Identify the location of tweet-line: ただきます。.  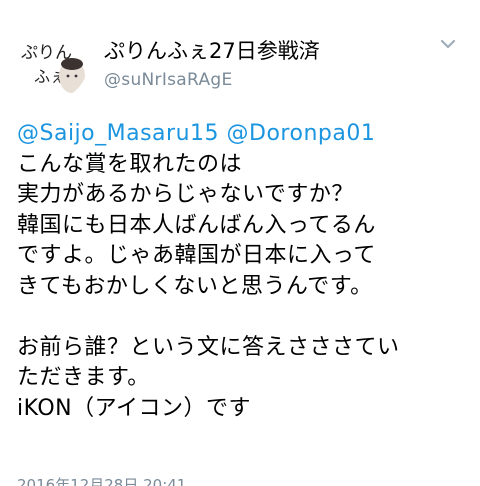
(83, 377).